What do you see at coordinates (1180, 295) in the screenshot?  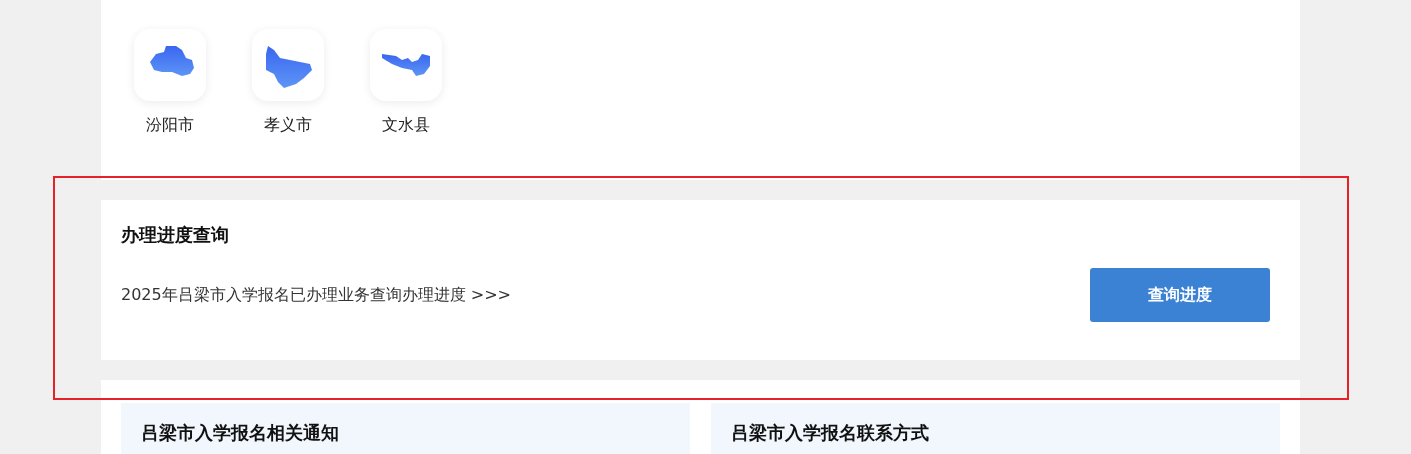 I see `query-progress-button: 查询进度` at bounding box center [1180, 295].